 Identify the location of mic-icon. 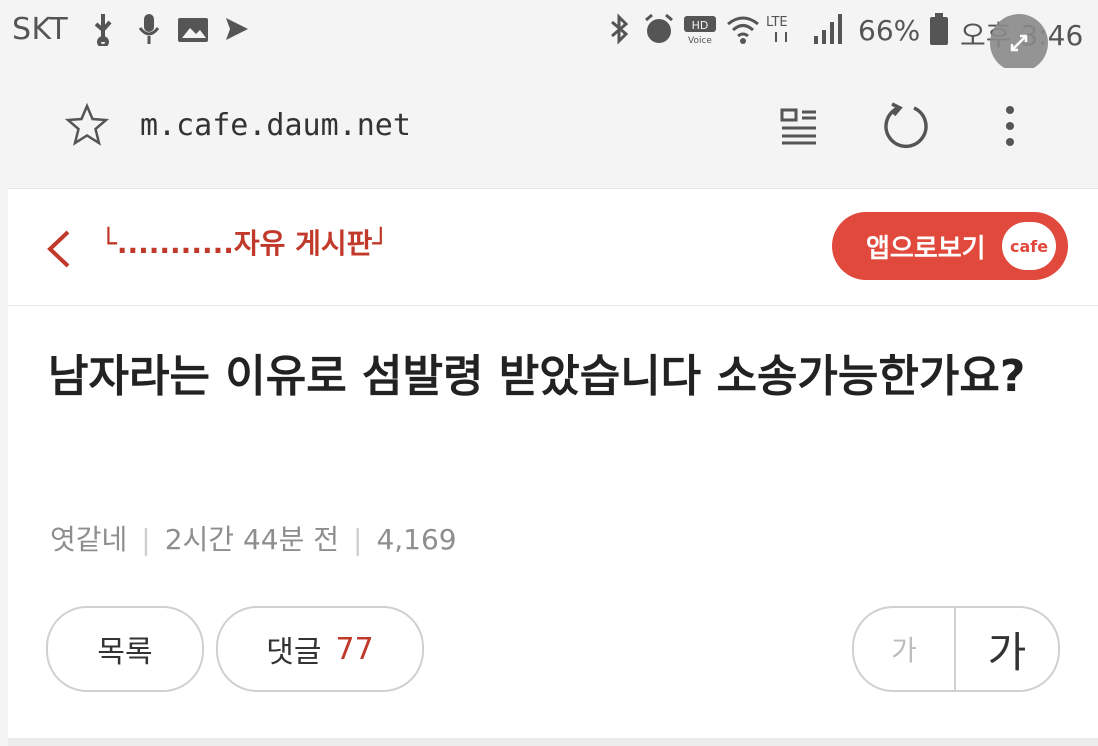
(149, 29).